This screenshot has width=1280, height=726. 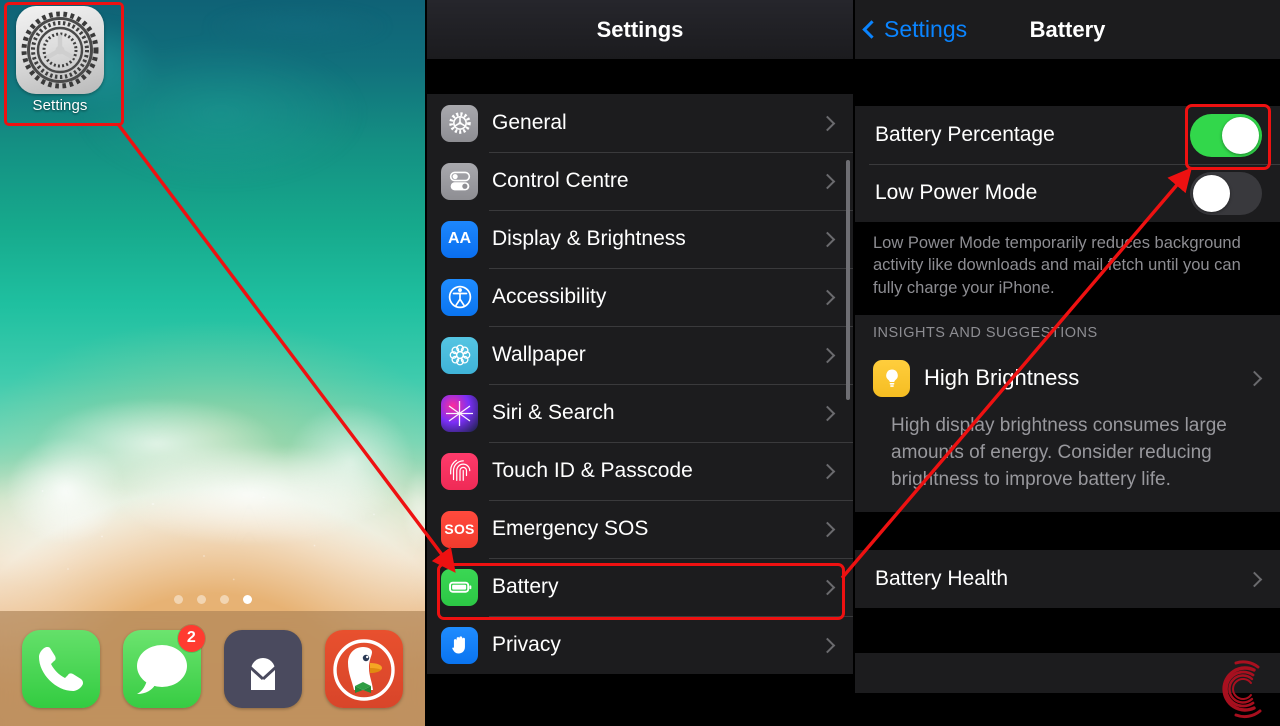 What do you see at coordinates (539, 354) in the screenshot?
I see `row-label: Wallpaper` at bounding box center [539, 354].